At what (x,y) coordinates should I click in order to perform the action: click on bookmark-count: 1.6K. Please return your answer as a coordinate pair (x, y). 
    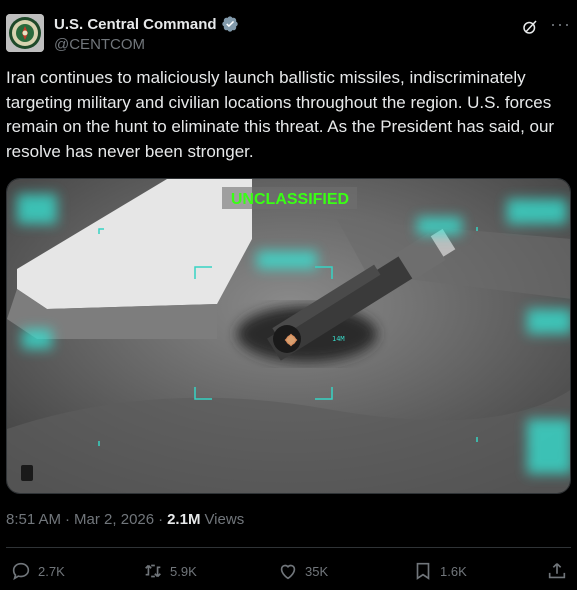
    Looking at the image, I should click on (453, 571).